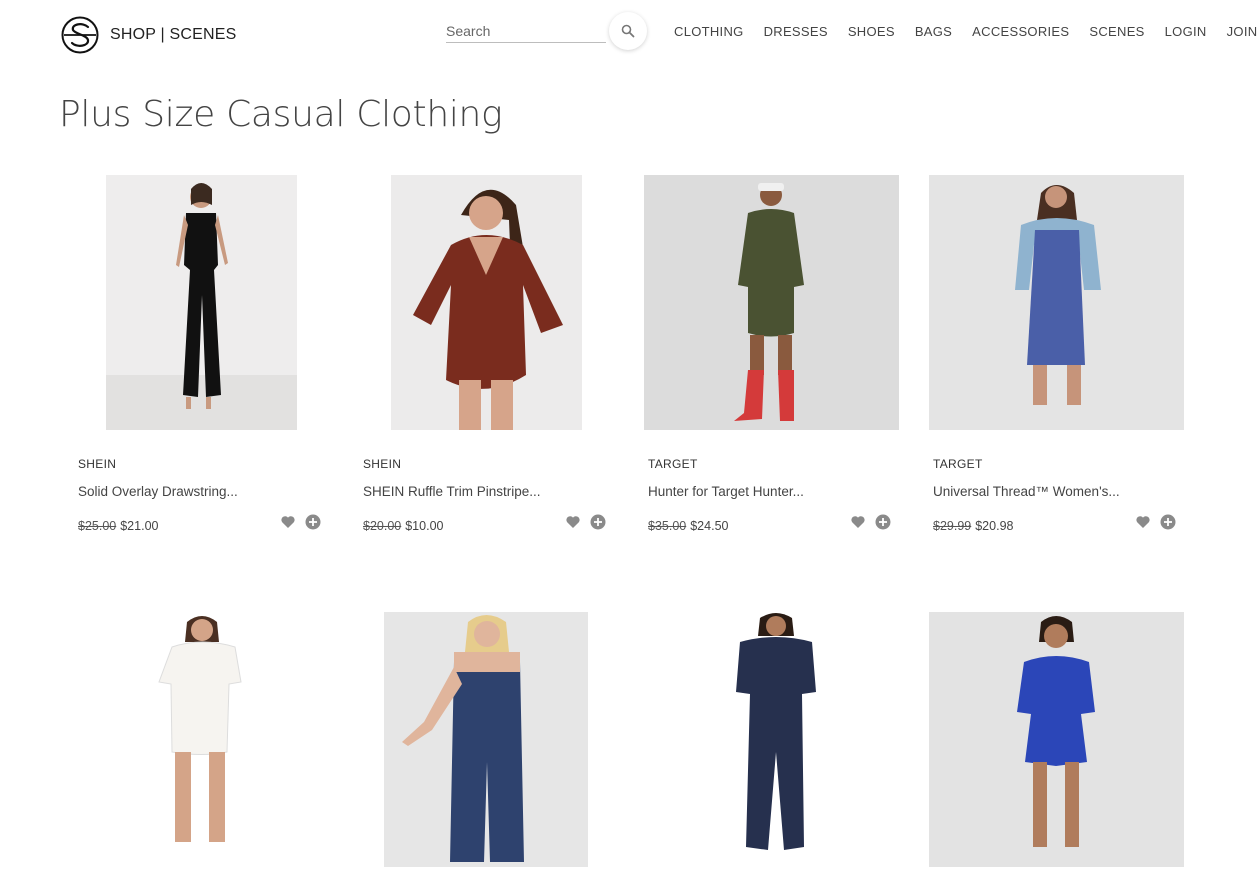 Image resolution: width=1259 pixels, height=879 pixels. Describe the element at coordinates (709, 31) in the screenshot. I see `nav-item-clothing: CLOTHING` at that location.